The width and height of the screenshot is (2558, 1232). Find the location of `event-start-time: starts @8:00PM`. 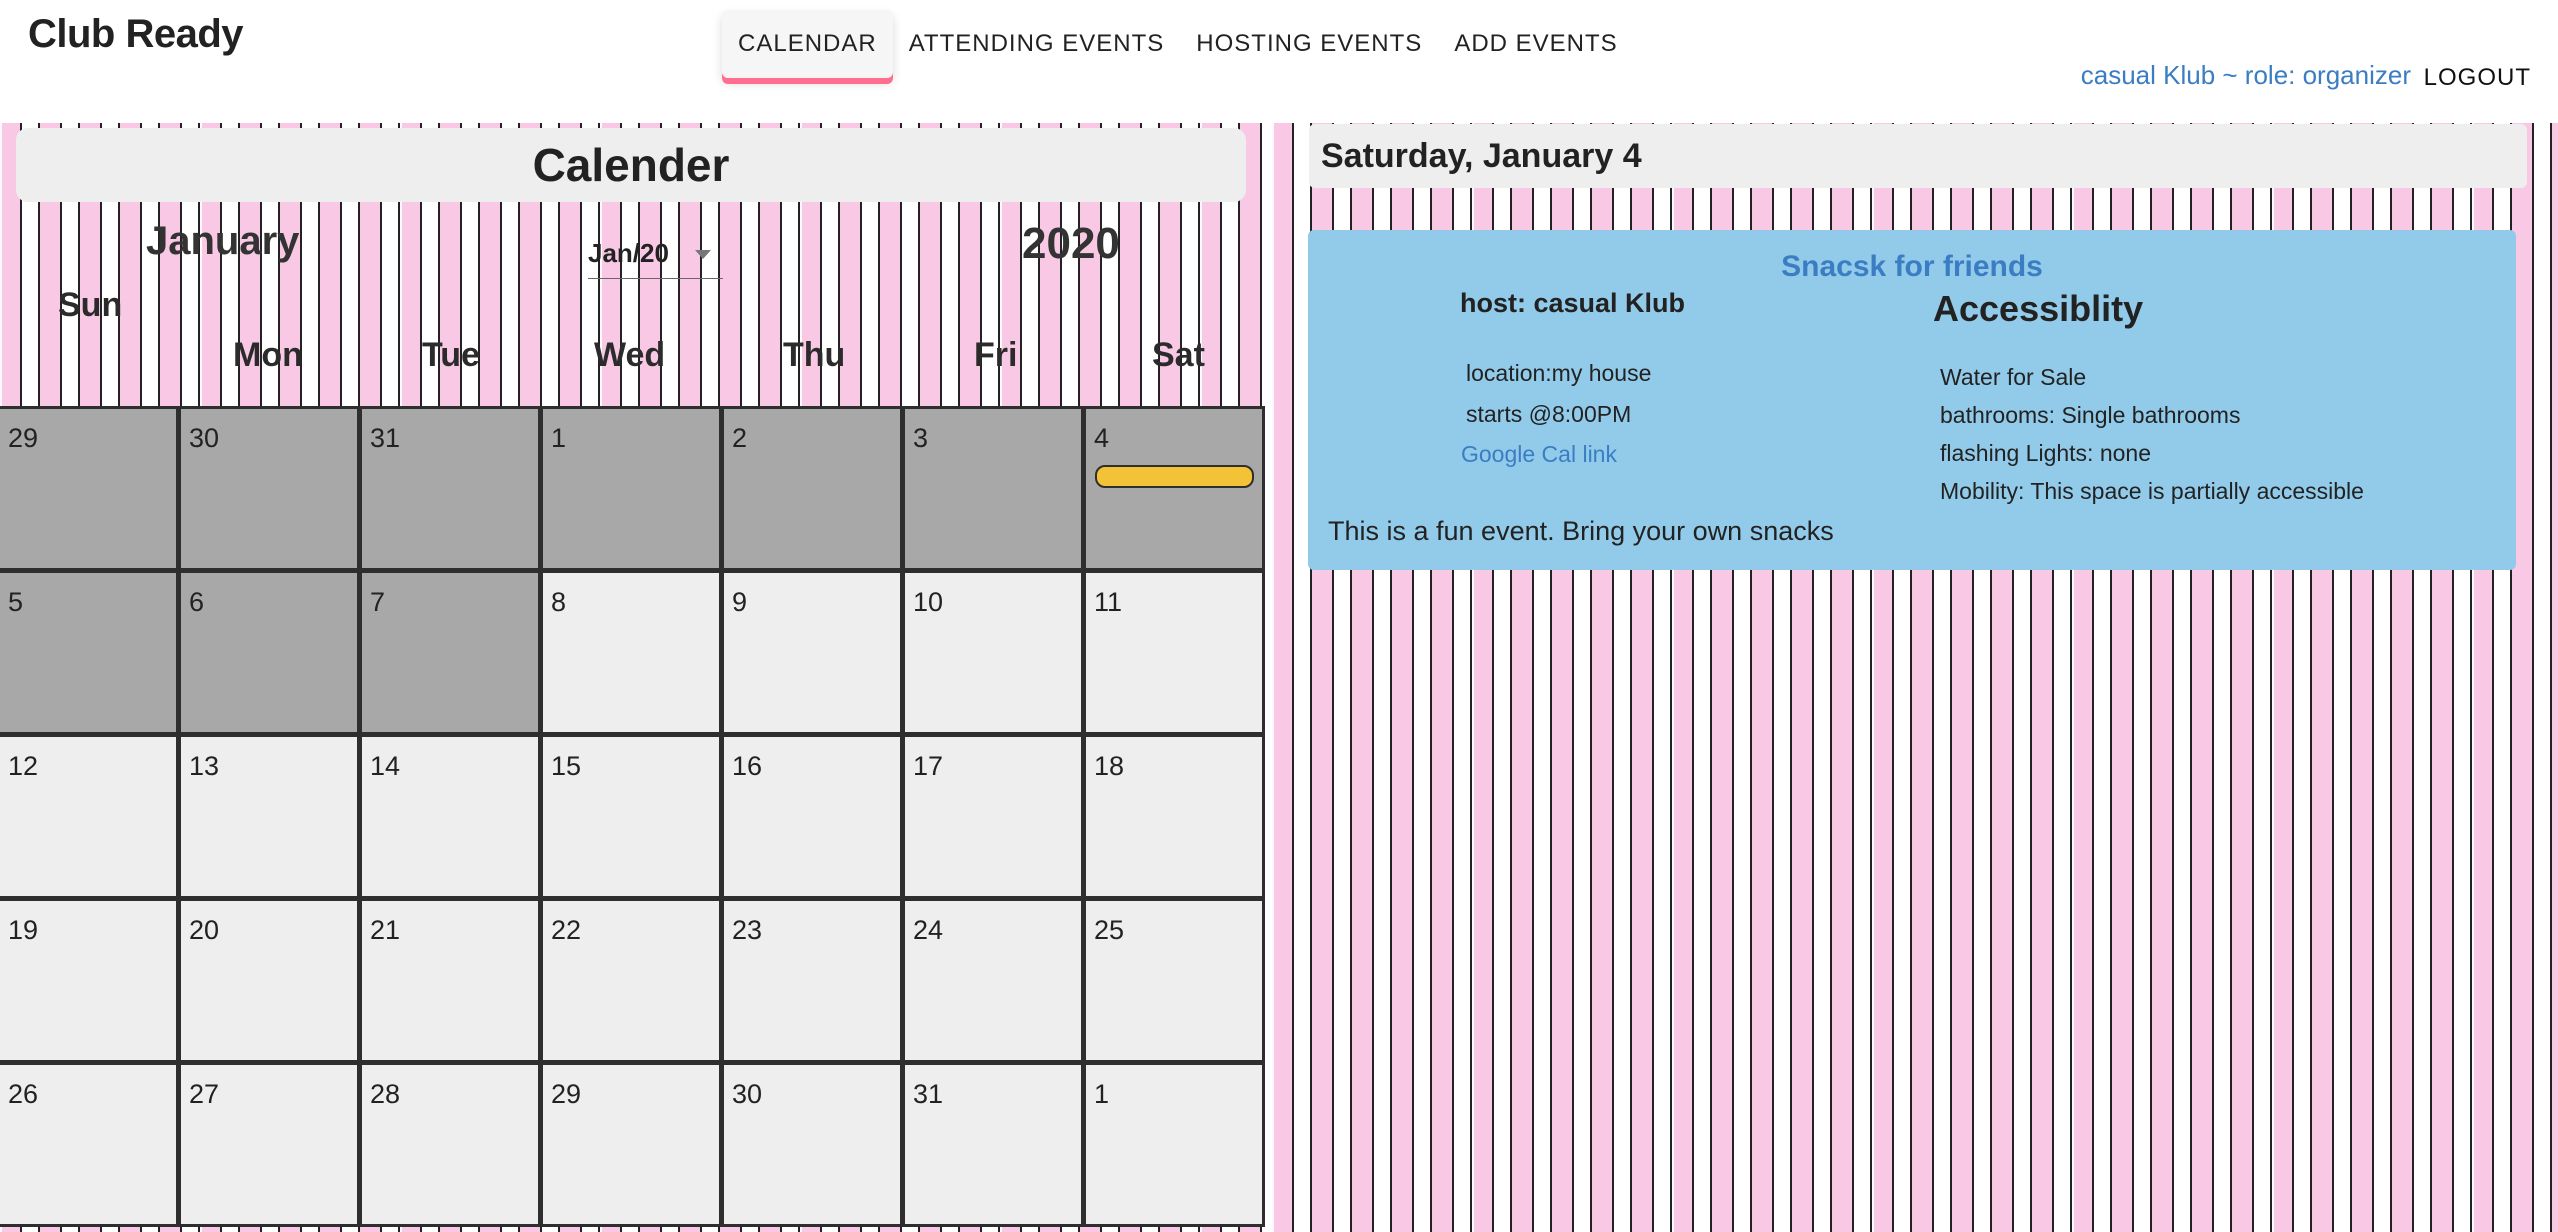

event-start-time: starts @8:00PM is located at coordinates (1549, 414).